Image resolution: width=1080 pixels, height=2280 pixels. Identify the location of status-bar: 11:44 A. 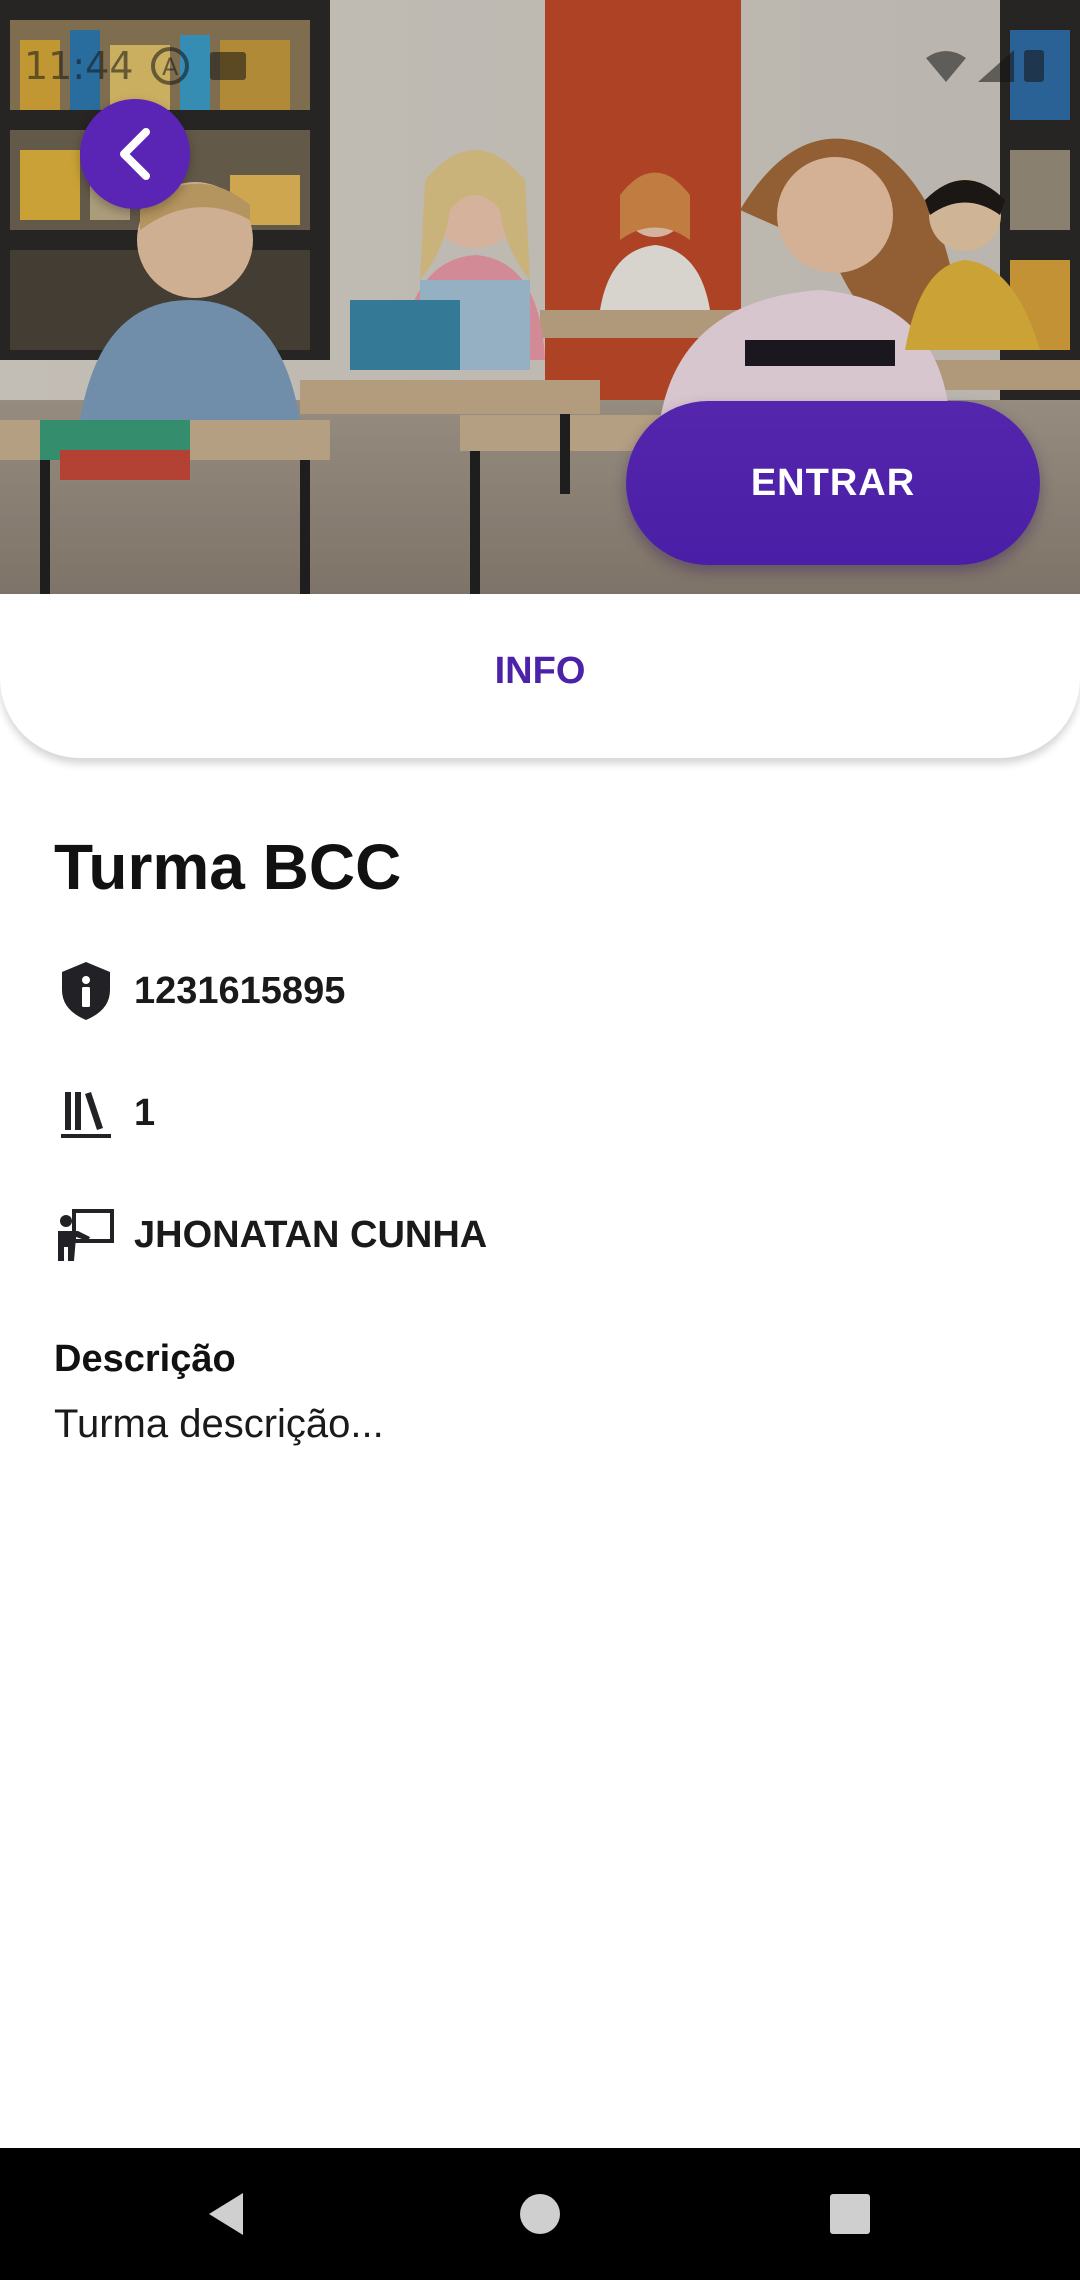
(540, 44).